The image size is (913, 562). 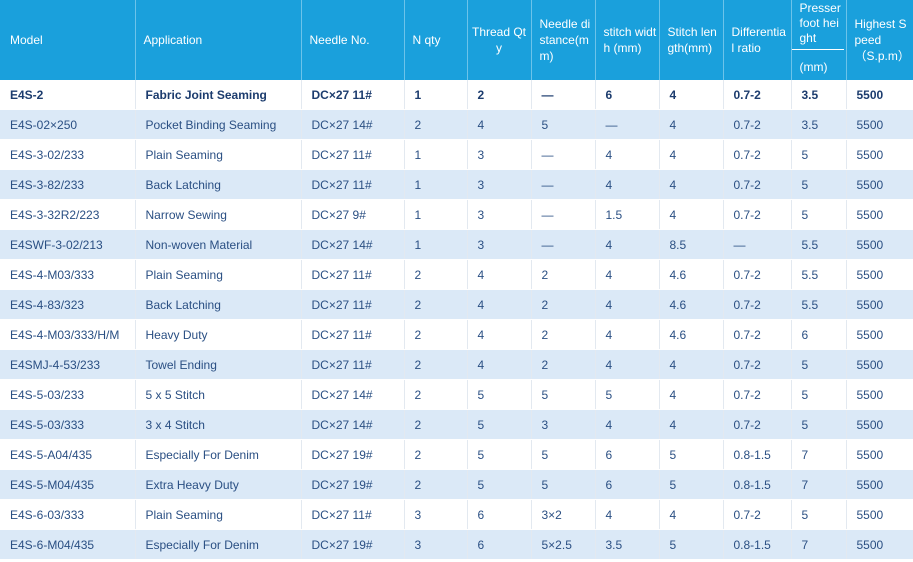 What do you see at coordinates (68, 124) in the screenshot?
I see `cell-model: E4S-02×250` at bounding box center [68, 124].